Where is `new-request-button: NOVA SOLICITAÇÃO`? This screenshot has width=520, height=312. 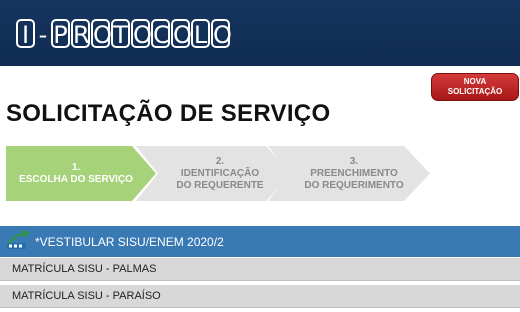 new-request-button: NOVA SOLICITAÇÃO is located at coordinates (475, 87).